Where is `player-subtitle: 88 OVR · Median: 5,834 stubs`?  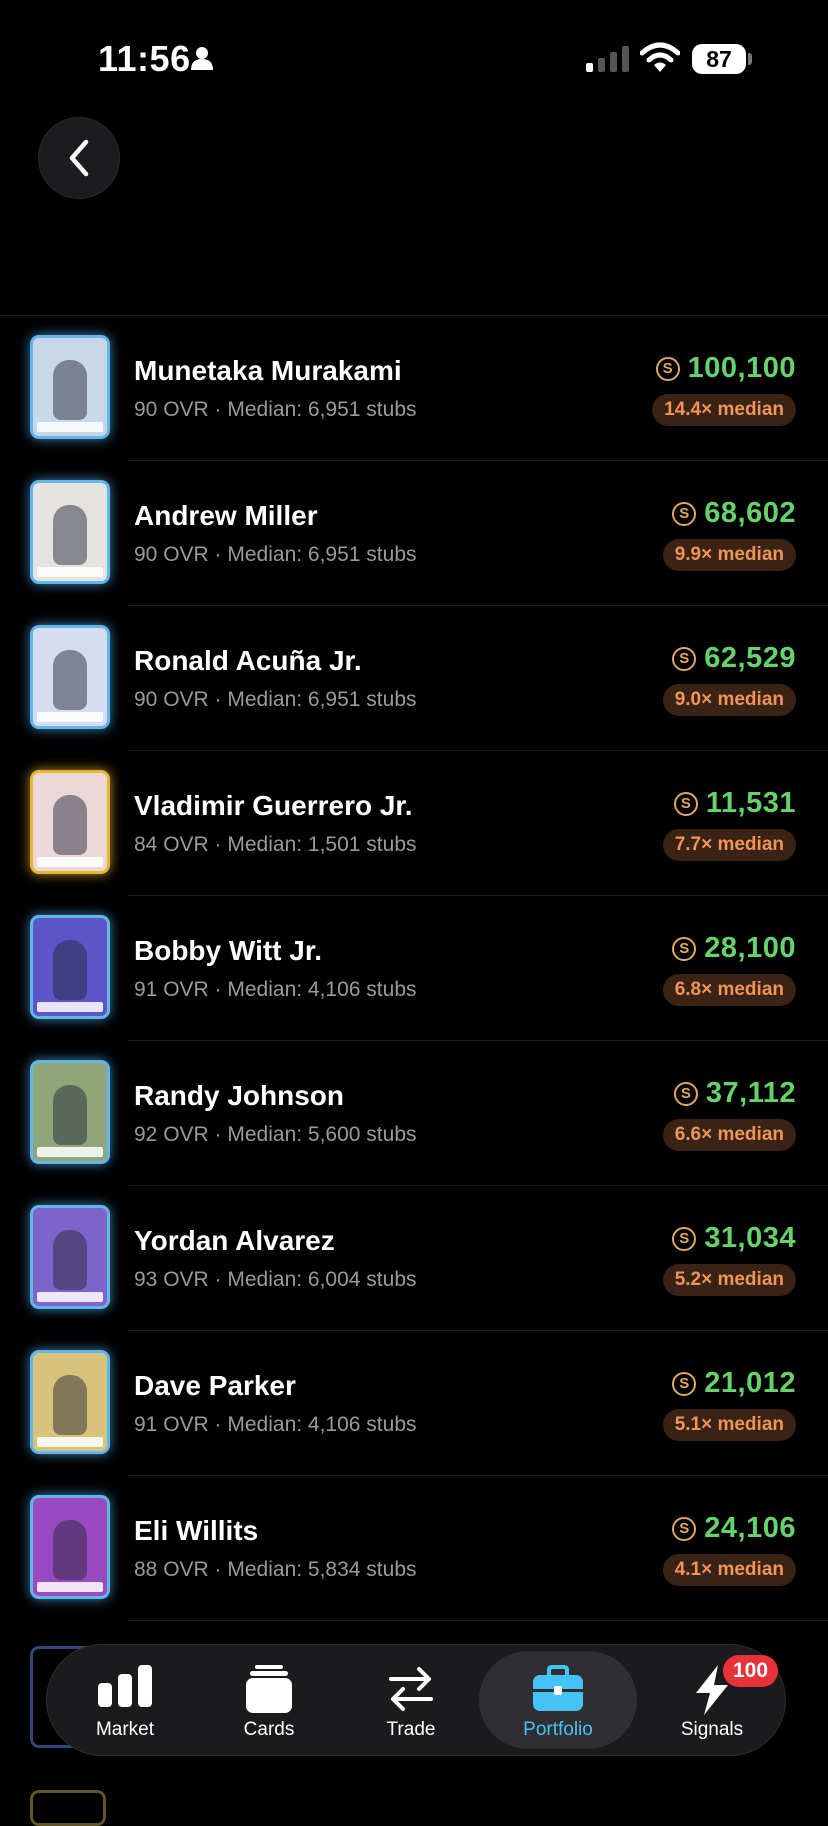 player-subtitle: 88 OVR · Median: 5,834 stubs is located at coordinates (275, 1569).